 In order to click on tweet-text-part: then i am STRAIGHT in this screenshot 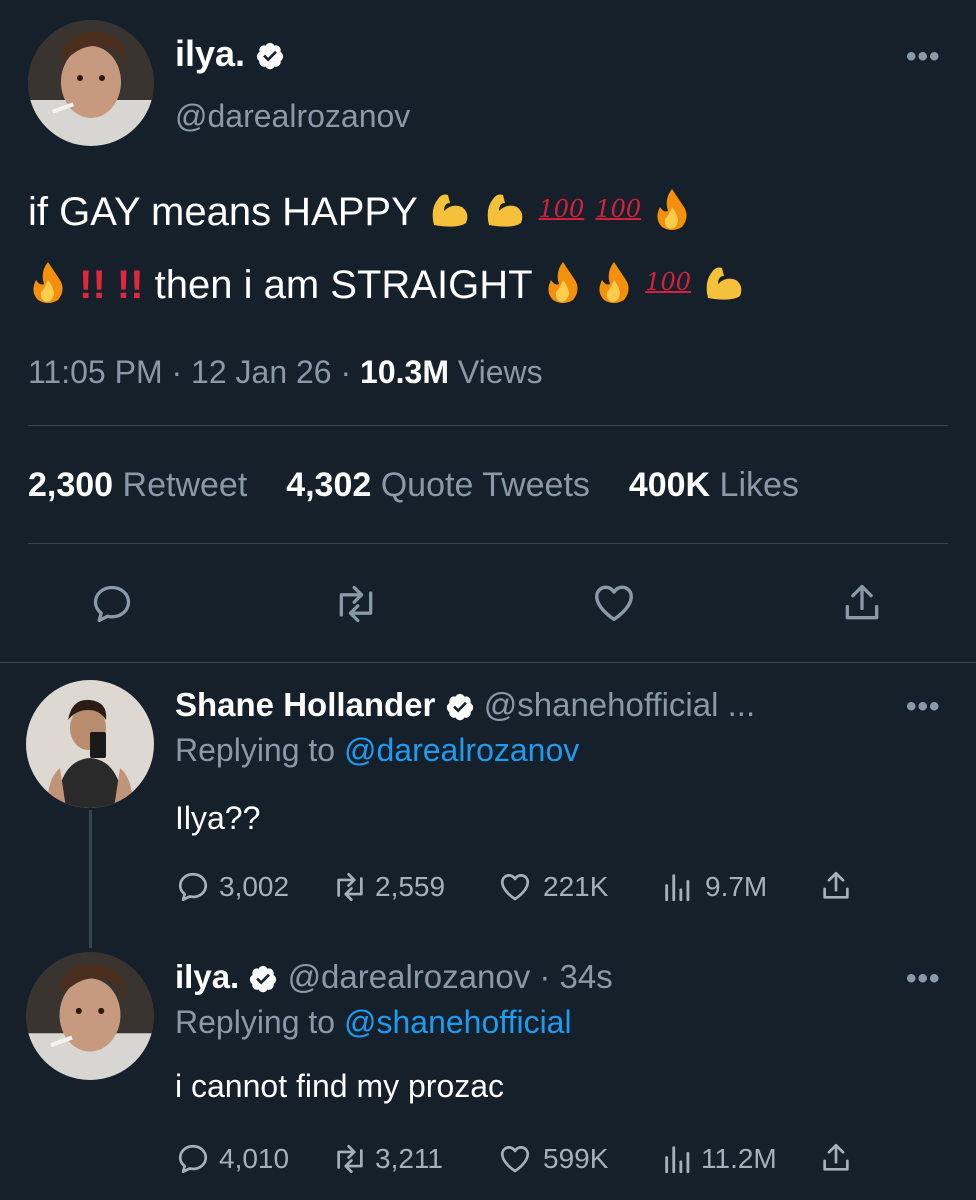, I will do `click(343, 285)`.